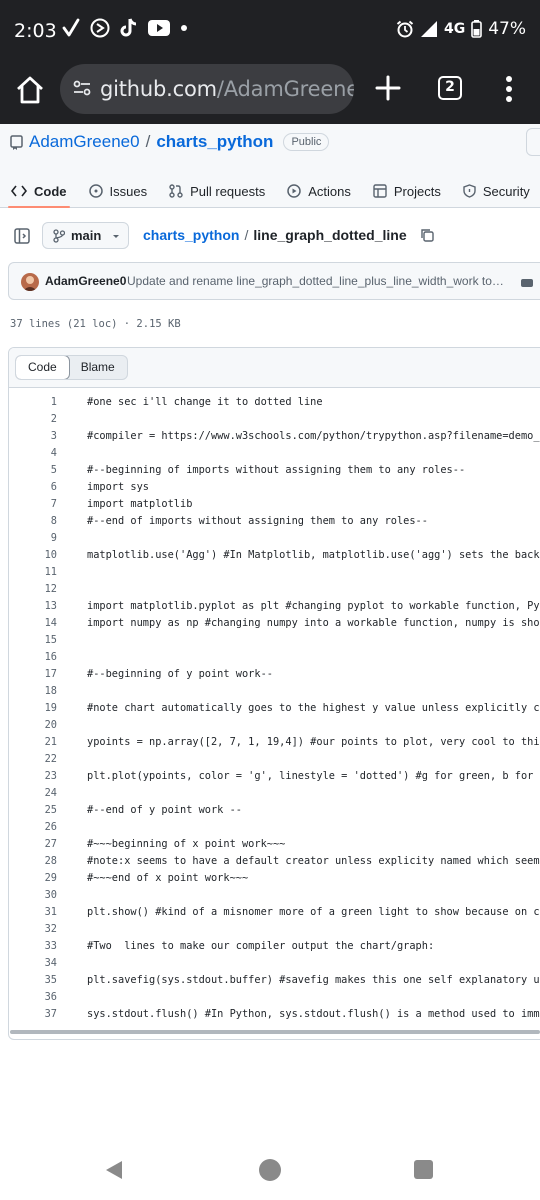  I want to click on line-number: 9, so click(33, 538).